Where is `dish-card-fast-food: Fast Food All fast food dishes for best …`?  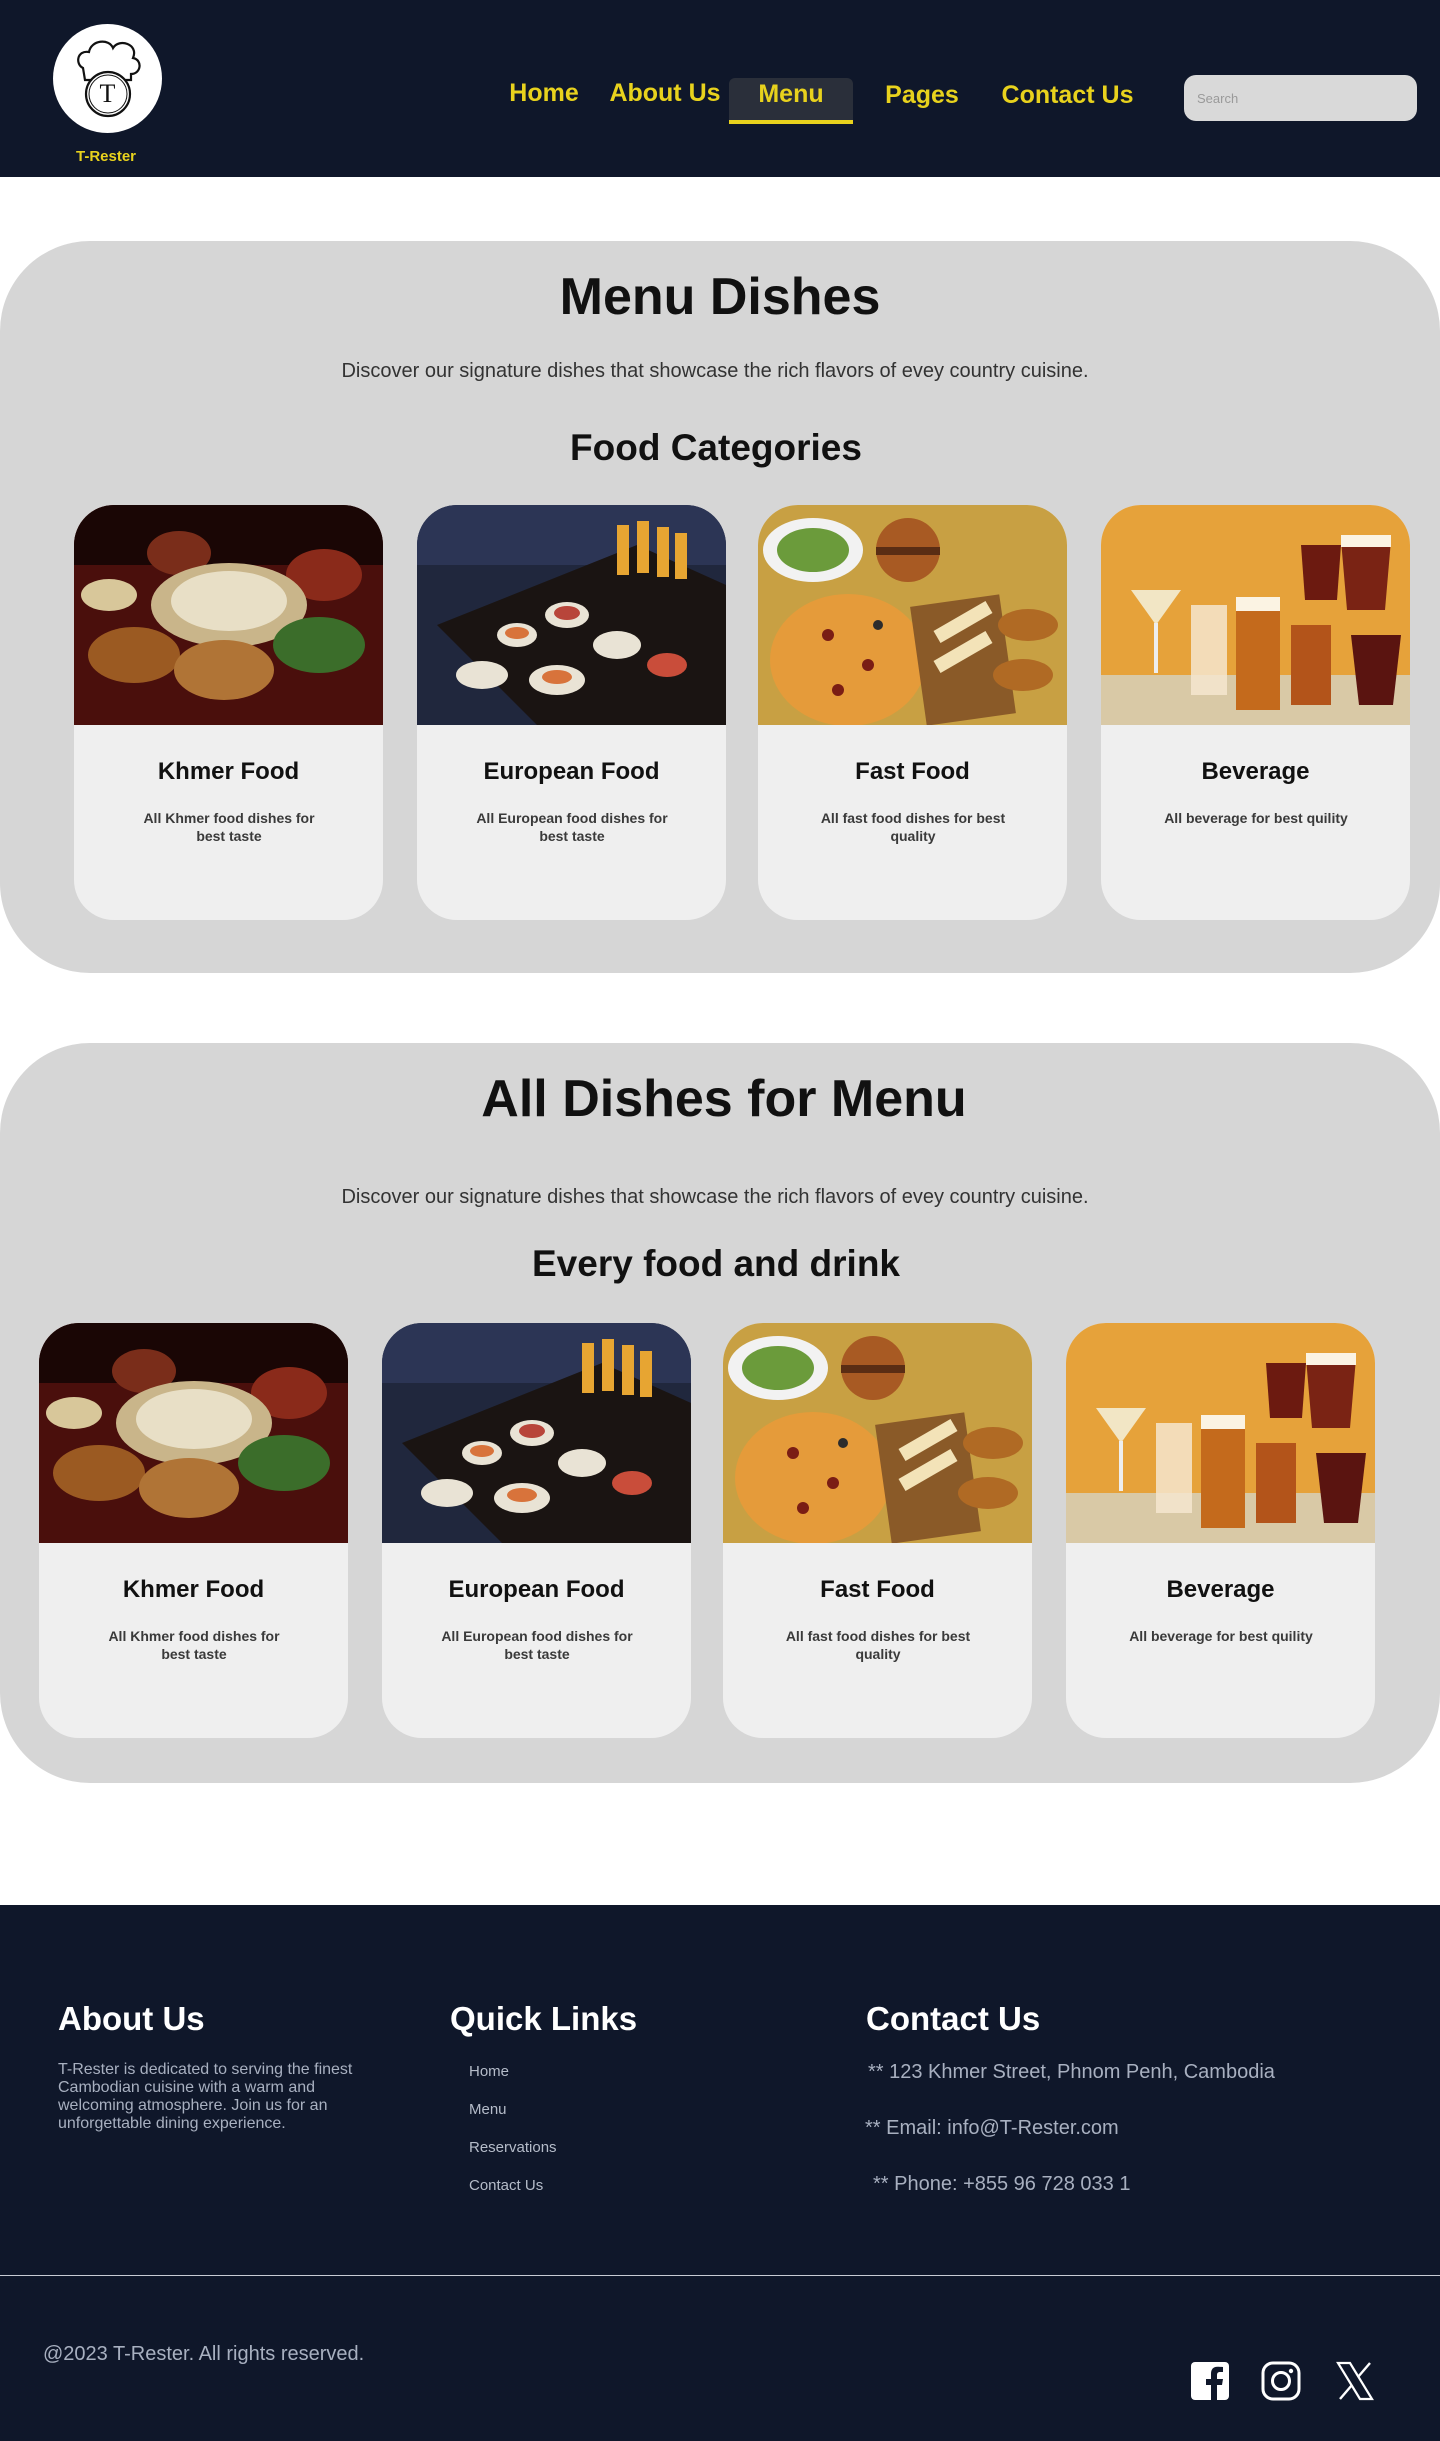 dish-card-fast-food: Fast Food All fast food dishes for best … is located at coordinates (877, 1530).